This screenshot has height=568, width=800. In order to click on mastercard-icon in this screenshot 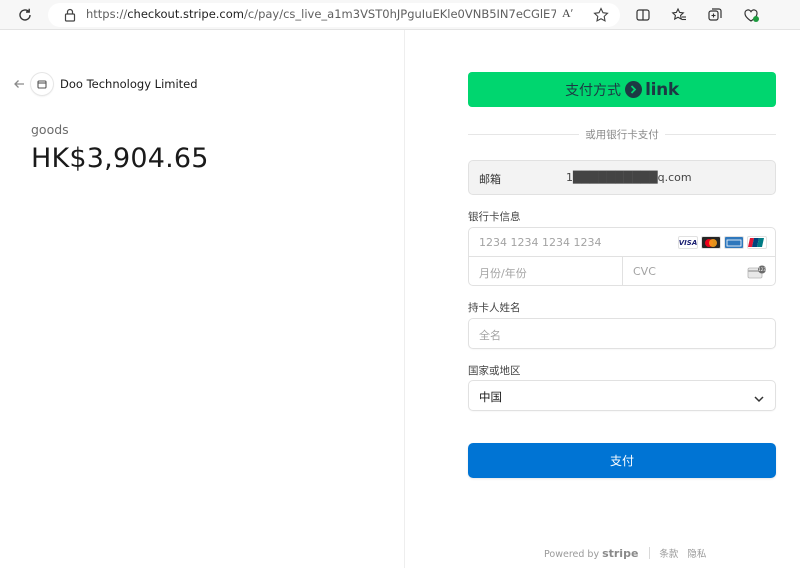, I will do `click(711, 242)`.